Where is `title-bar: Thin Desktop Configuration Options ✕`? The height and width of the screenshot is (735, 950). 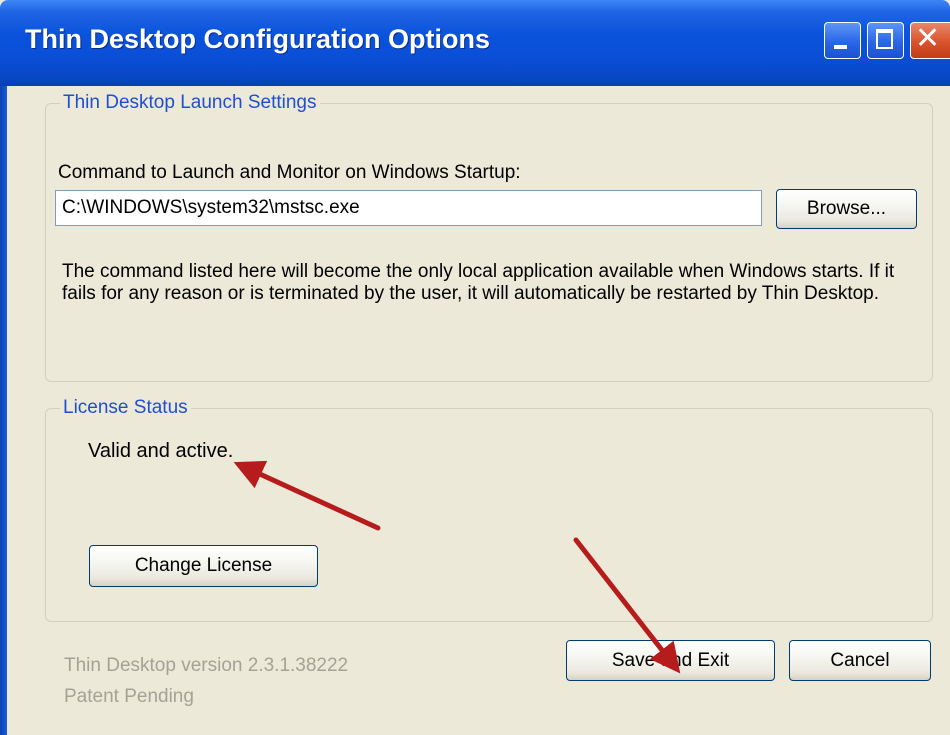 title-bar: Thin Desktop Configuration Options ✕ is located at coordinates (475, 43).